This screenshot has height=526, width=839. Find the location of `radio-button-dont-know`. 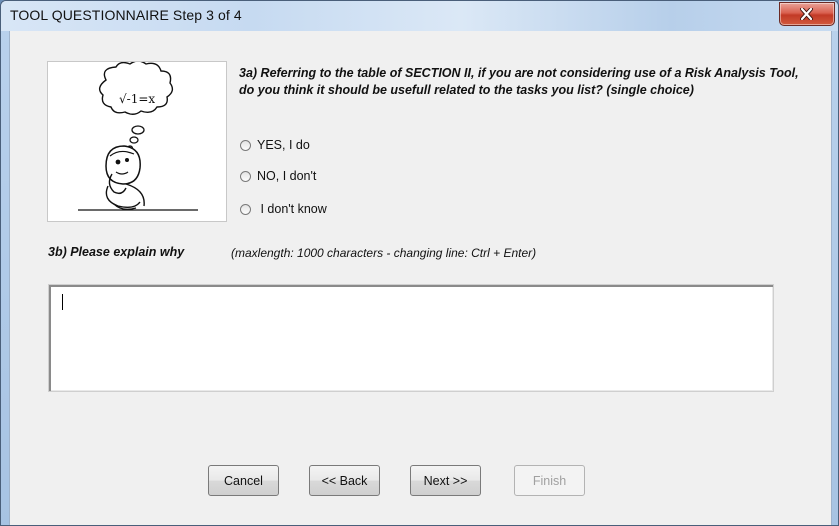

radio-button-dont-know is located at coordinates (245, 209).